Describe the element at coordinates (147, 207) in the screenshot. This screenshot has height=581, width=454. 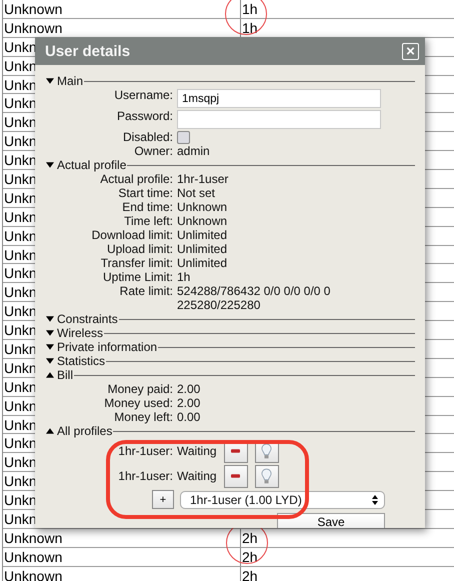
I see `field-label: End time:` at that location.